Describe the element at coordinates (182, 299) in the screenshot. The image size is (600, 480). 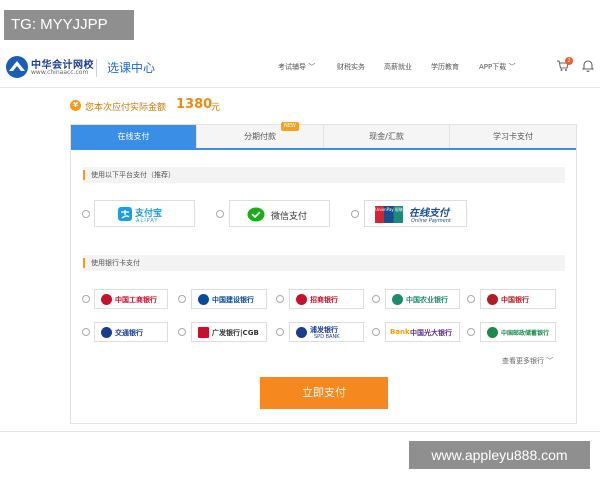
I see `bank-radio-ccb` at that location.